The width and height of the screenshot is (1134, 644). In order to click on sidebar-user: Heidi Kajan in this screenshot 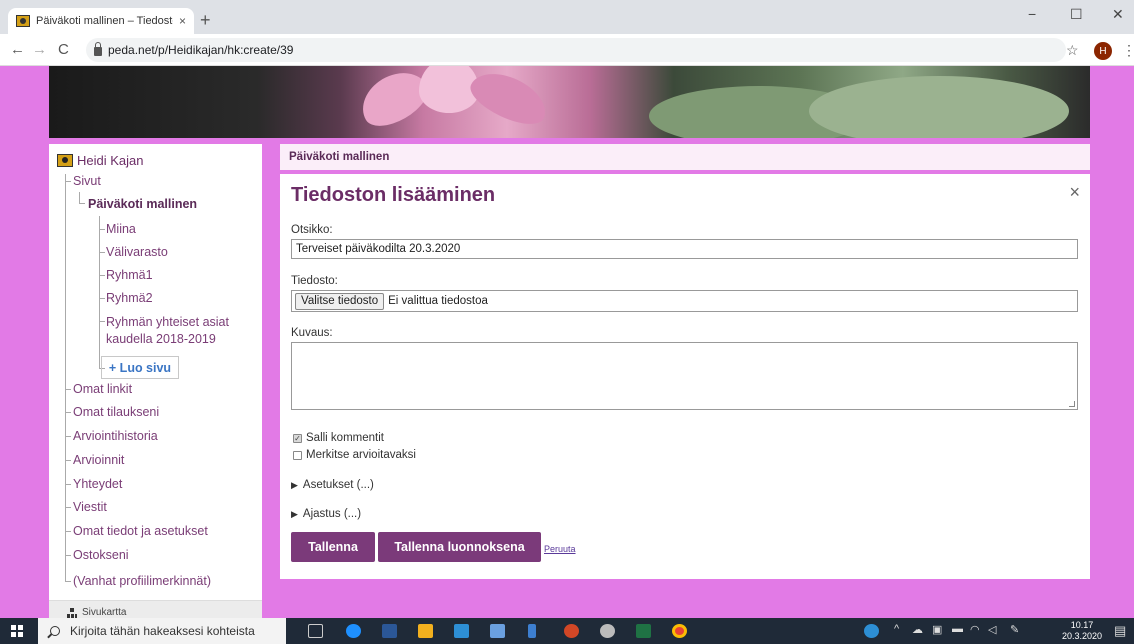, I will do `click(100, 160)`.